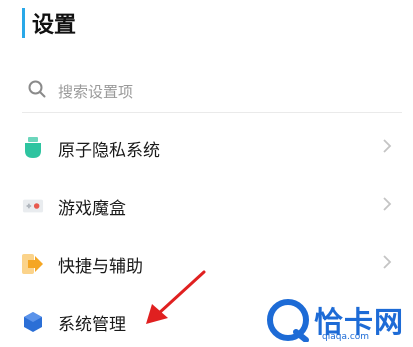  I want to click on red-arrow-icon, so click(175, 300).